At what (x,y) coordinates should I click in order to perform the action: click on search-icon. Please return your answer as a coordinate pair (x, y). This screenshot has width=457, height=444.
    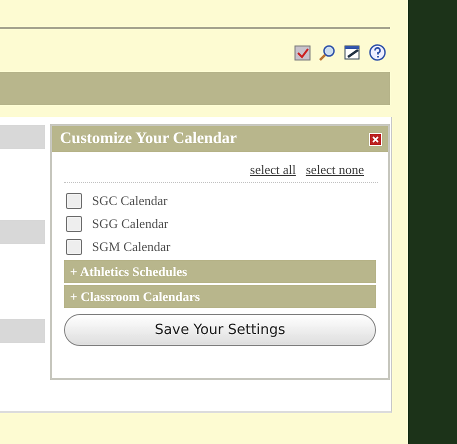
    Looking at the image, I should click on (327, 52).